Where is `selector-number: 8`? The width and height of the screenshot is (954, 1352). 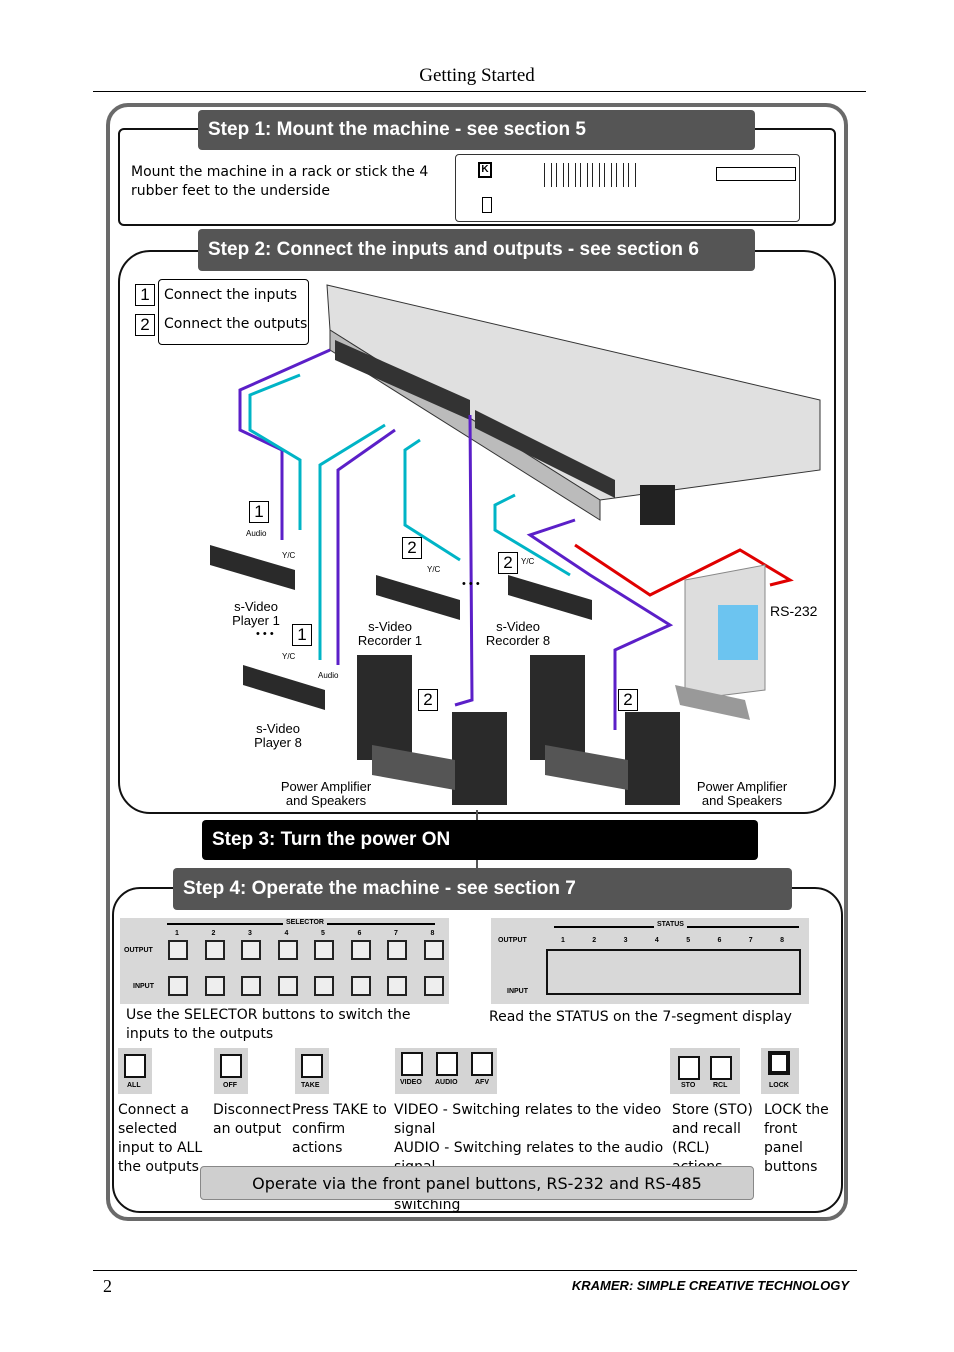
selector-number: 8 is located at coordinates (432, 933).